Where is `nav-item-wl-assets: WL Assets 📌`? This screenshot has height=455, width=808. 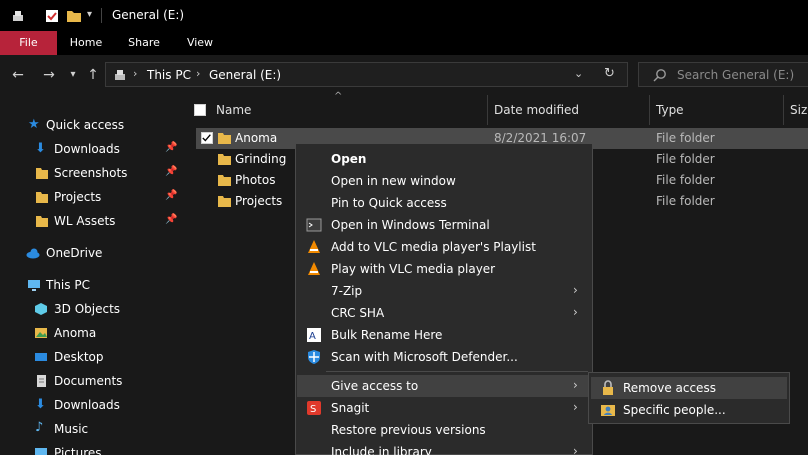 nav-item-wl-assets: WL Assets 📌 is located at coordinates (91, 221).